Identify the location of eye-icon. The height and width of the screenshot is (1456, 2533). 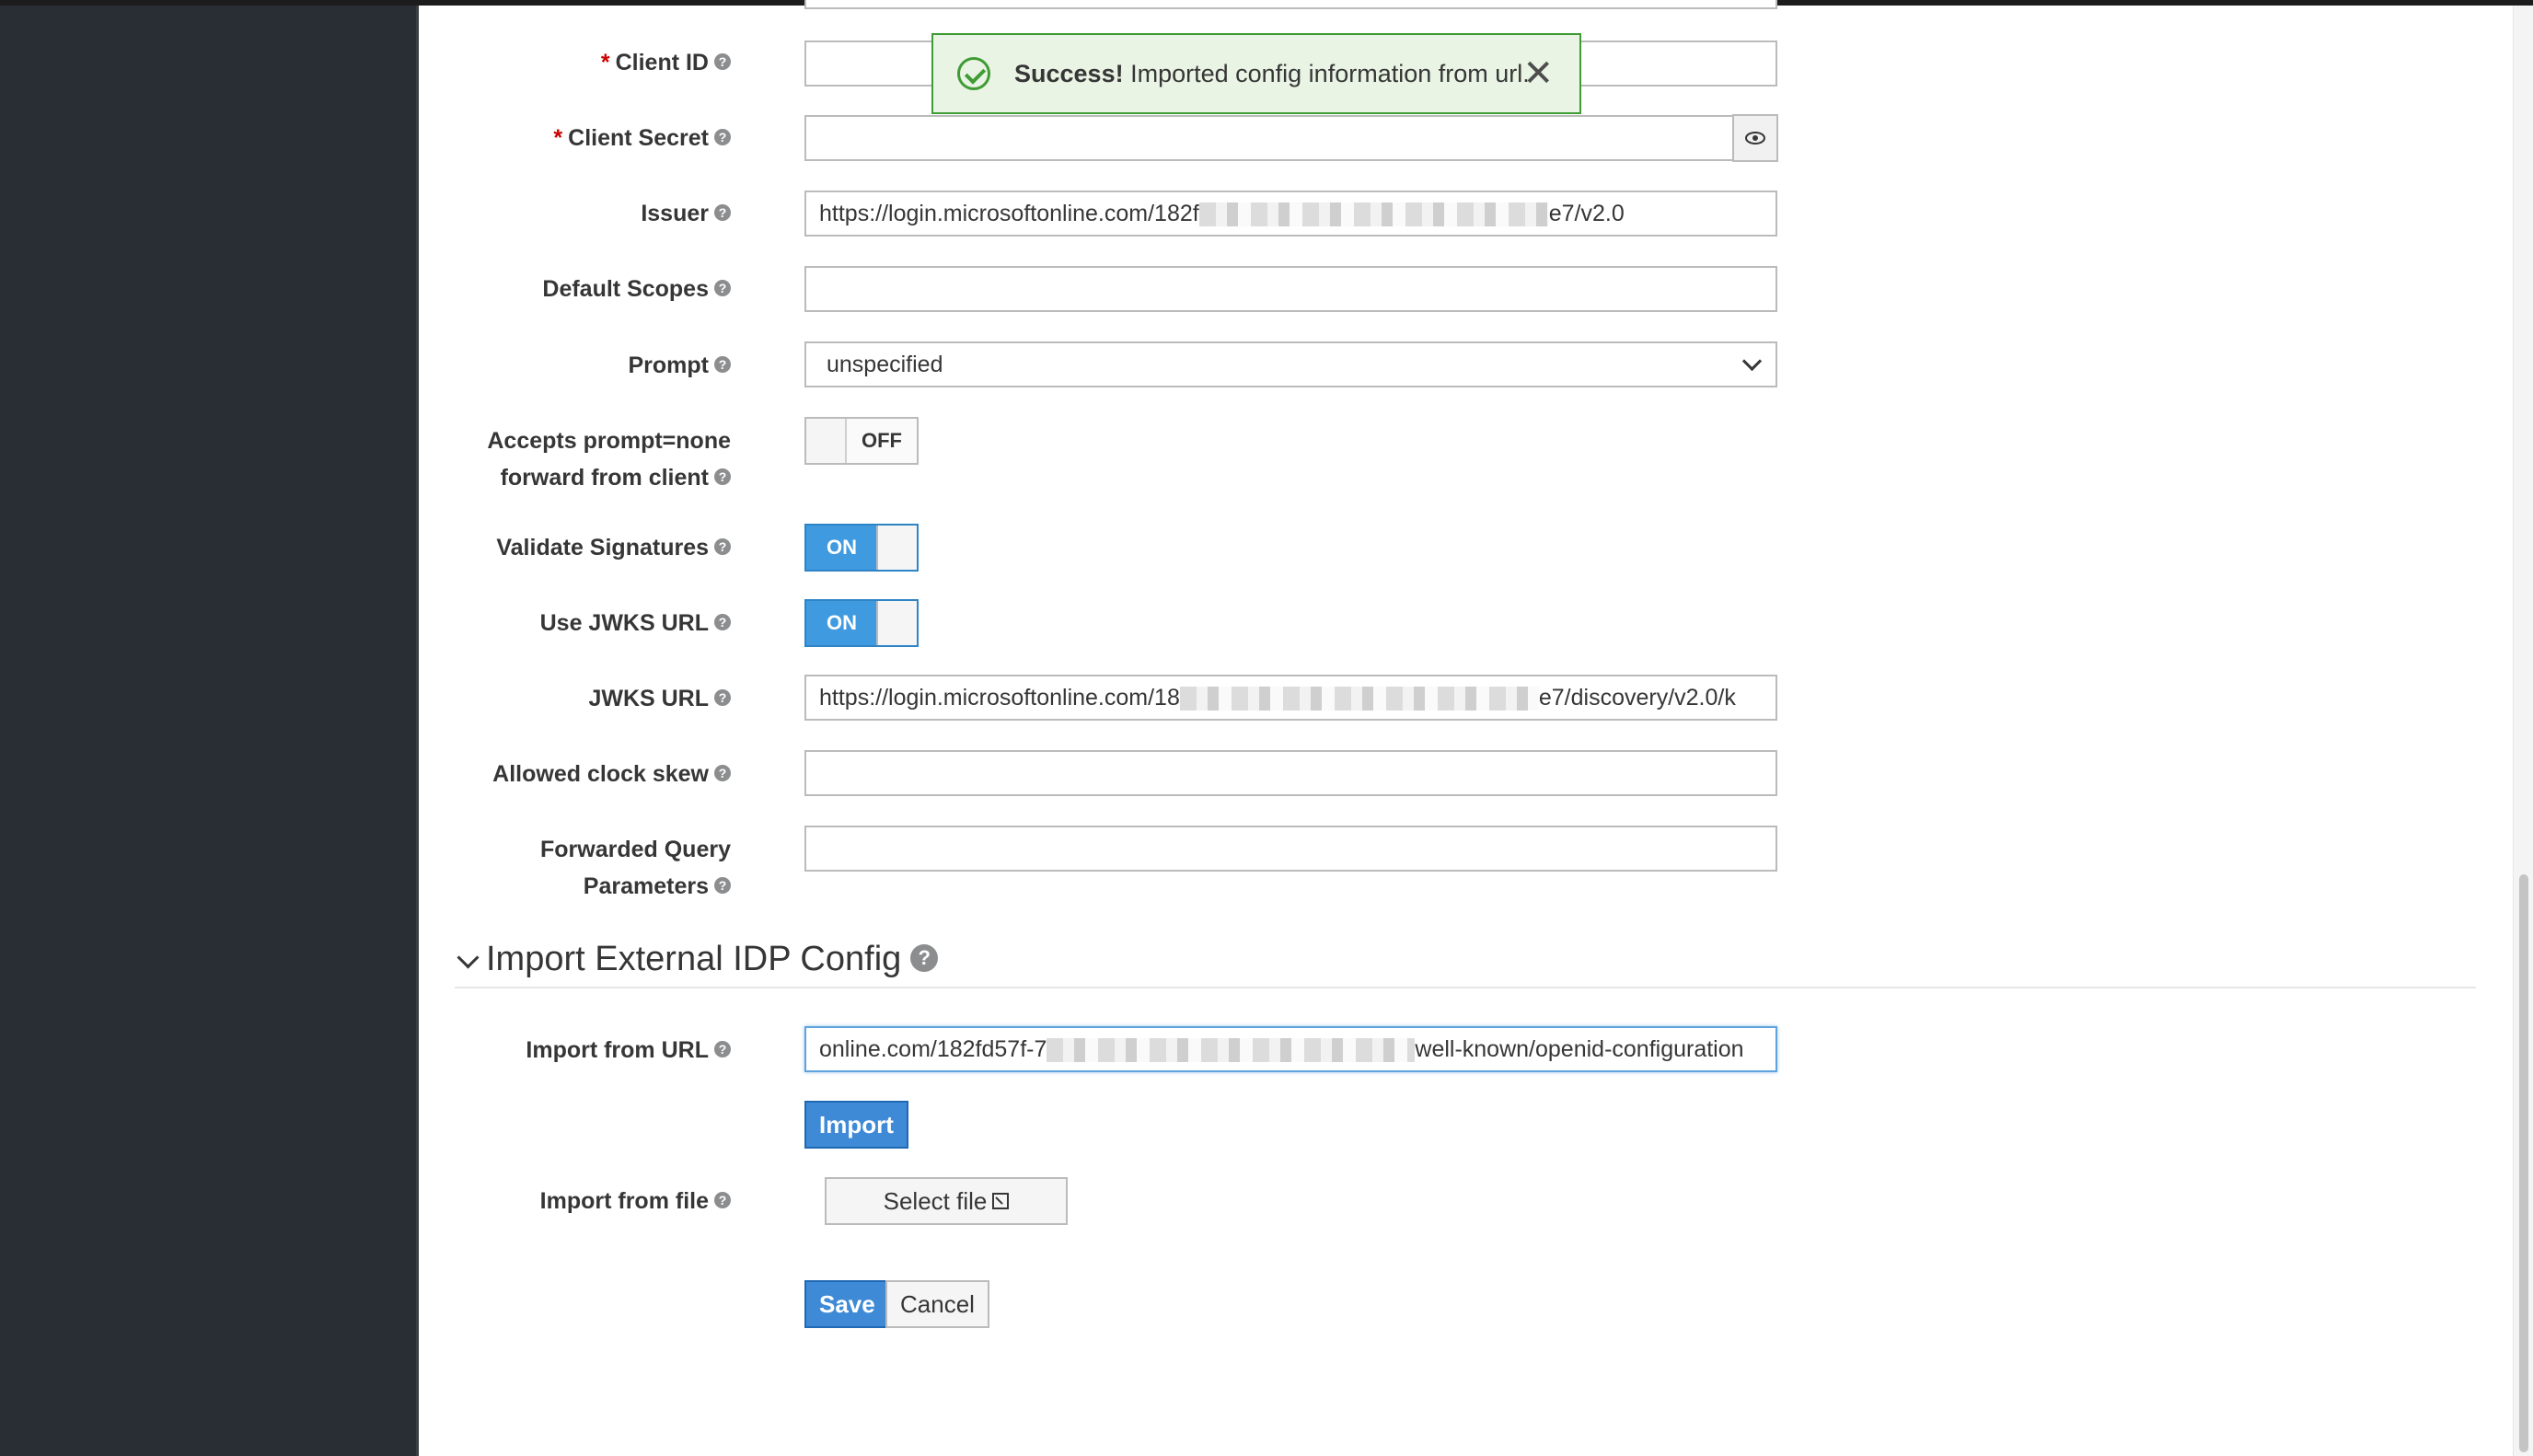
(1755, 138).